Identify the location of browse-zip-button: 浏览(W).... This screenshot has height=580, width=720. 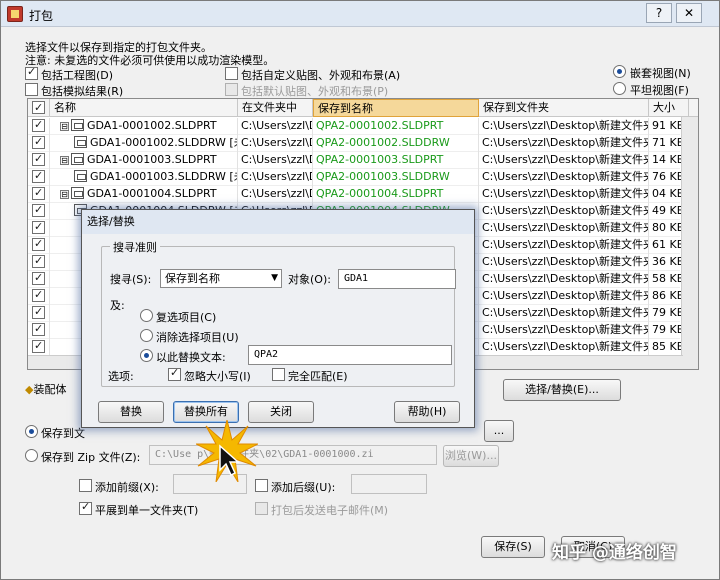
(471, 456).